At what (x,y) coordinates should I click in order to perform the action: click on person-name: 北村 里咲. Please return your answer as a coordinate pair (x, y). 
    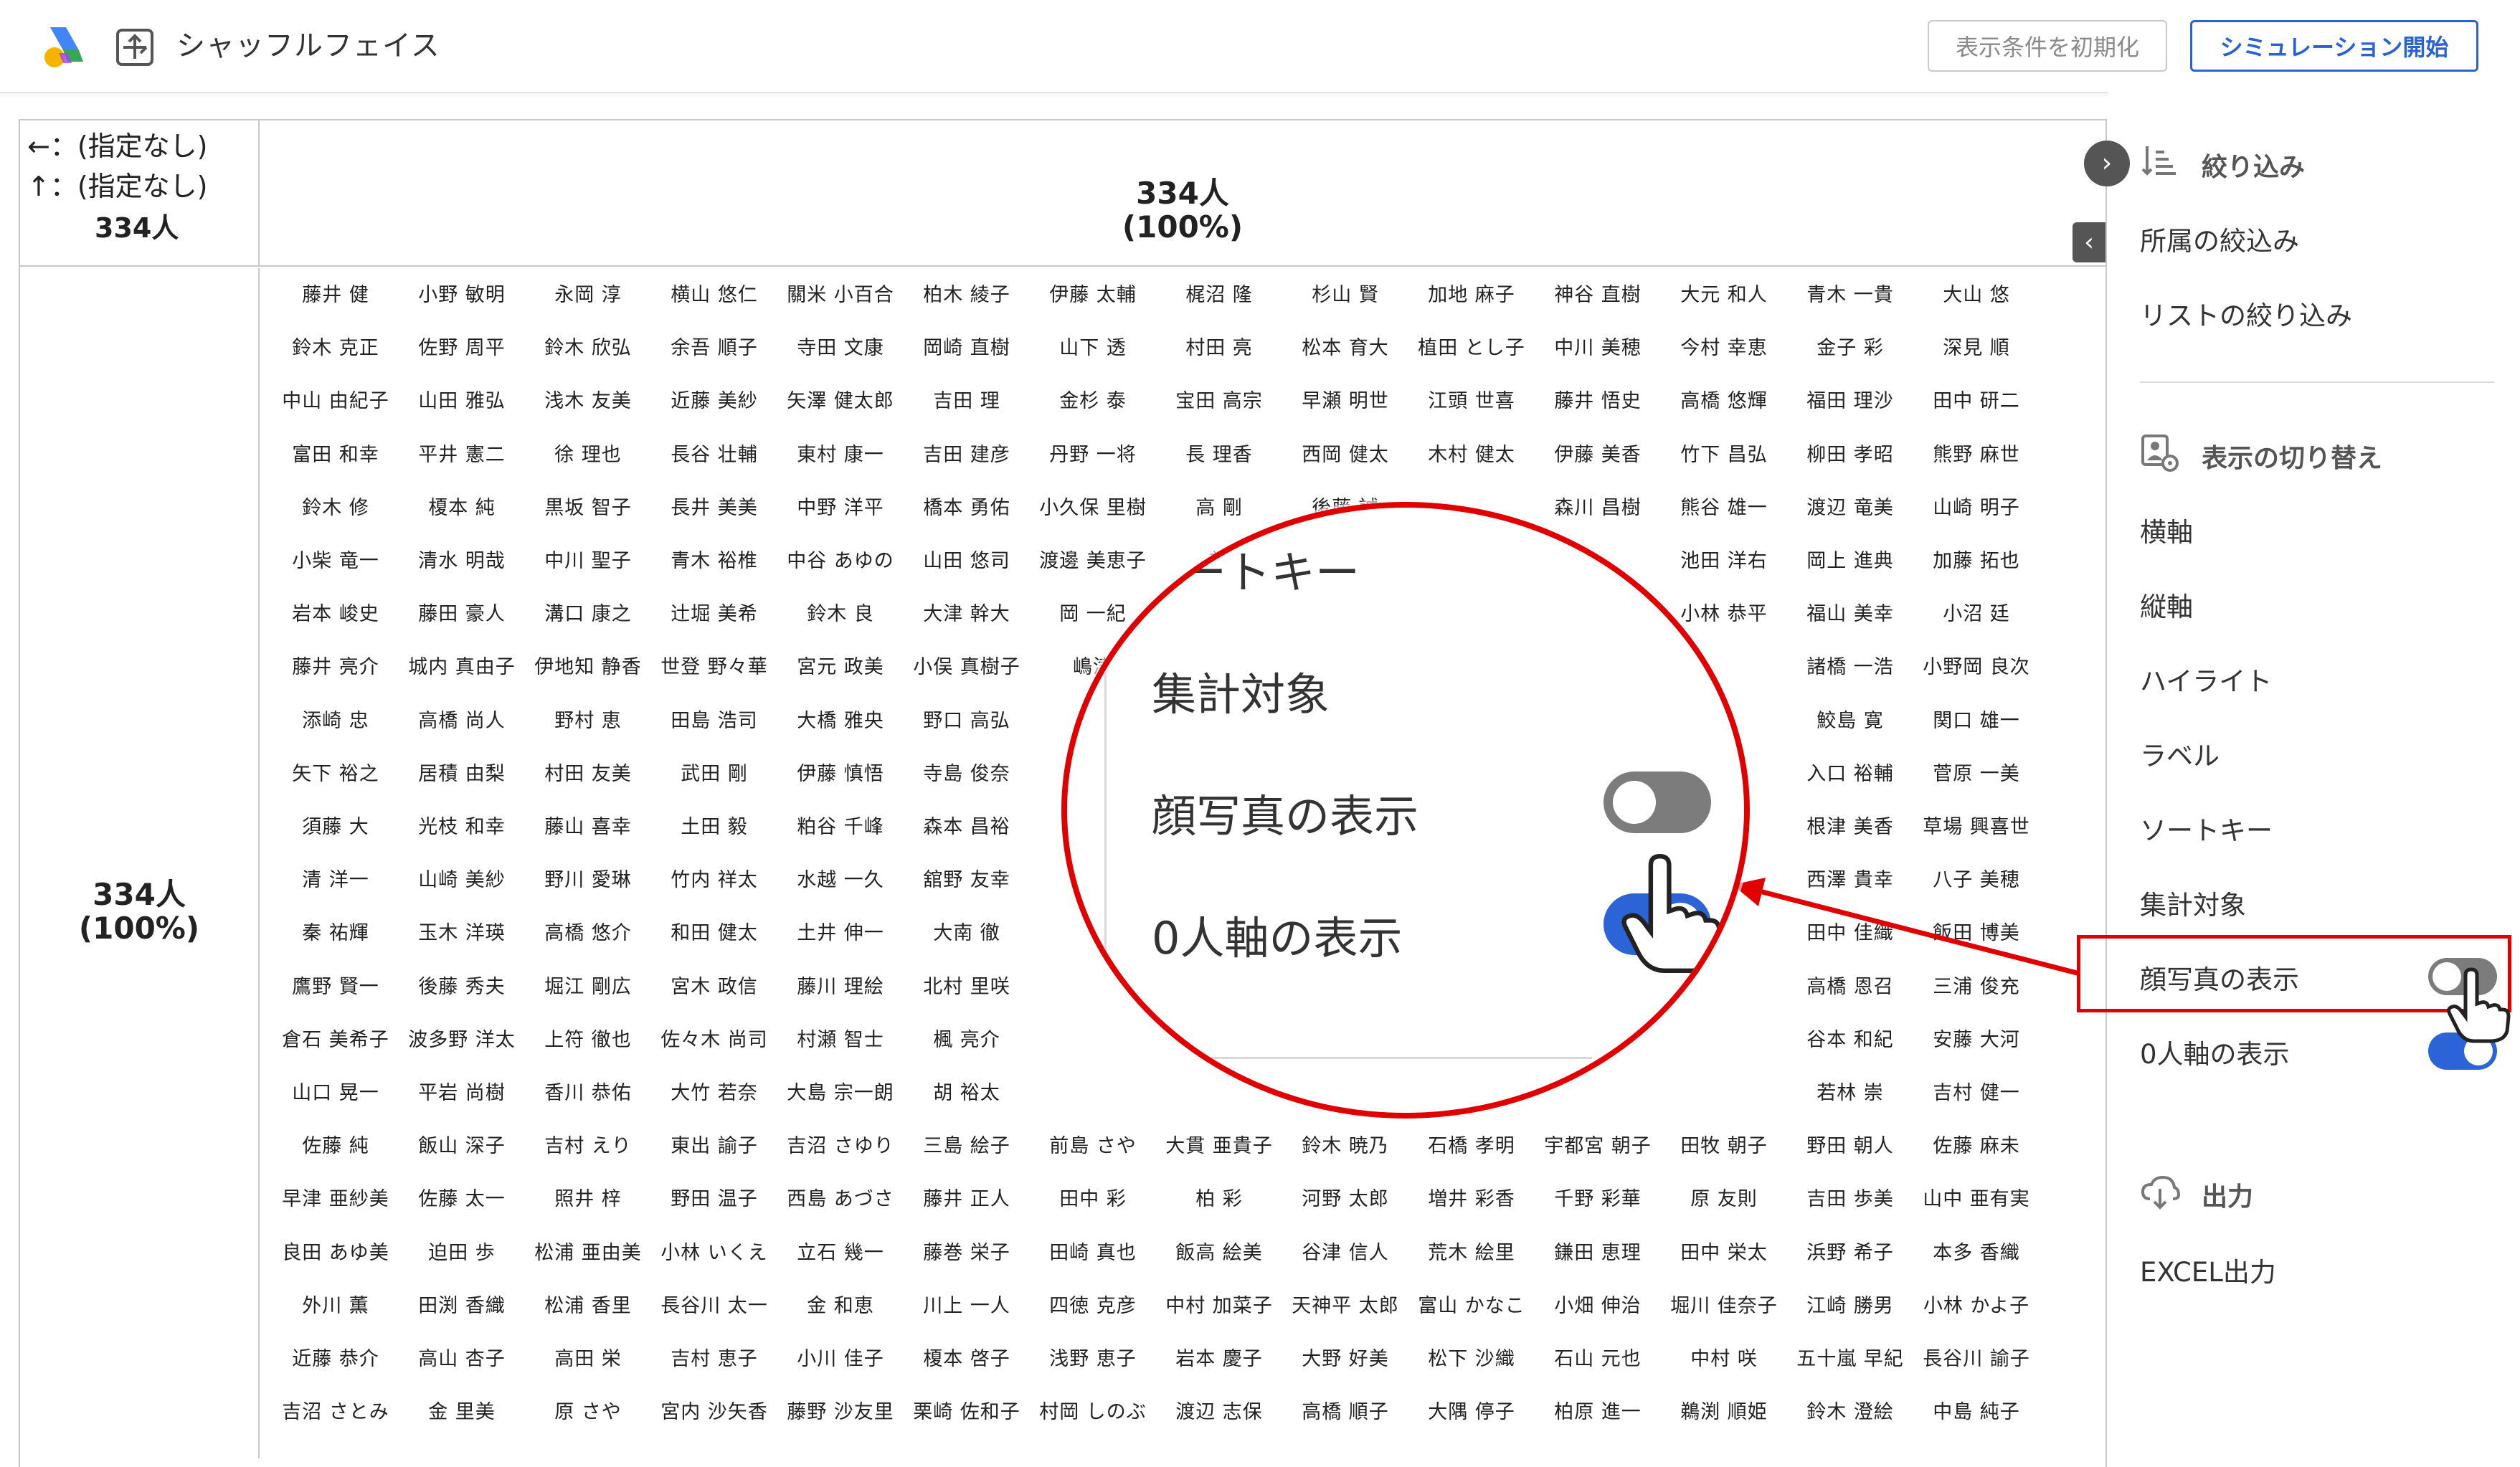
    Looking at the image, I should click on (967, 988).